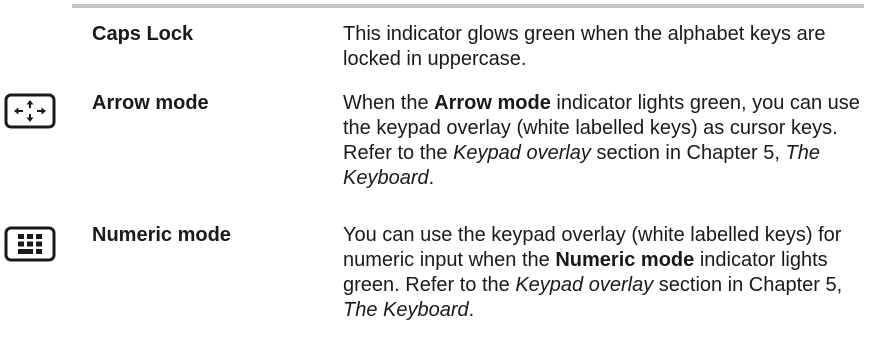 Image resolution: width=878 pixels, height=340 pixels. What do you see at coordinates (389, 103) in the screenshot?
I see `arrow-mode-desc-part: When the` at bounding box center [389, 103].